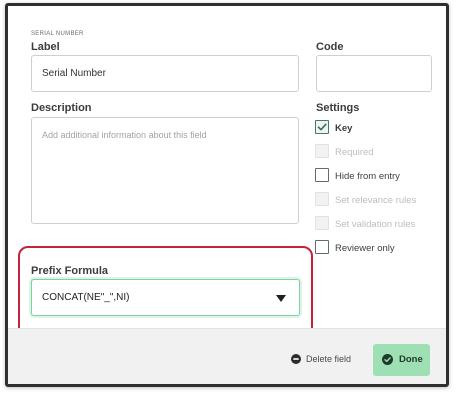  Describe the element at coordinates (165, 73) in the screenshot. I see `label-input: Serial Number` at that location.